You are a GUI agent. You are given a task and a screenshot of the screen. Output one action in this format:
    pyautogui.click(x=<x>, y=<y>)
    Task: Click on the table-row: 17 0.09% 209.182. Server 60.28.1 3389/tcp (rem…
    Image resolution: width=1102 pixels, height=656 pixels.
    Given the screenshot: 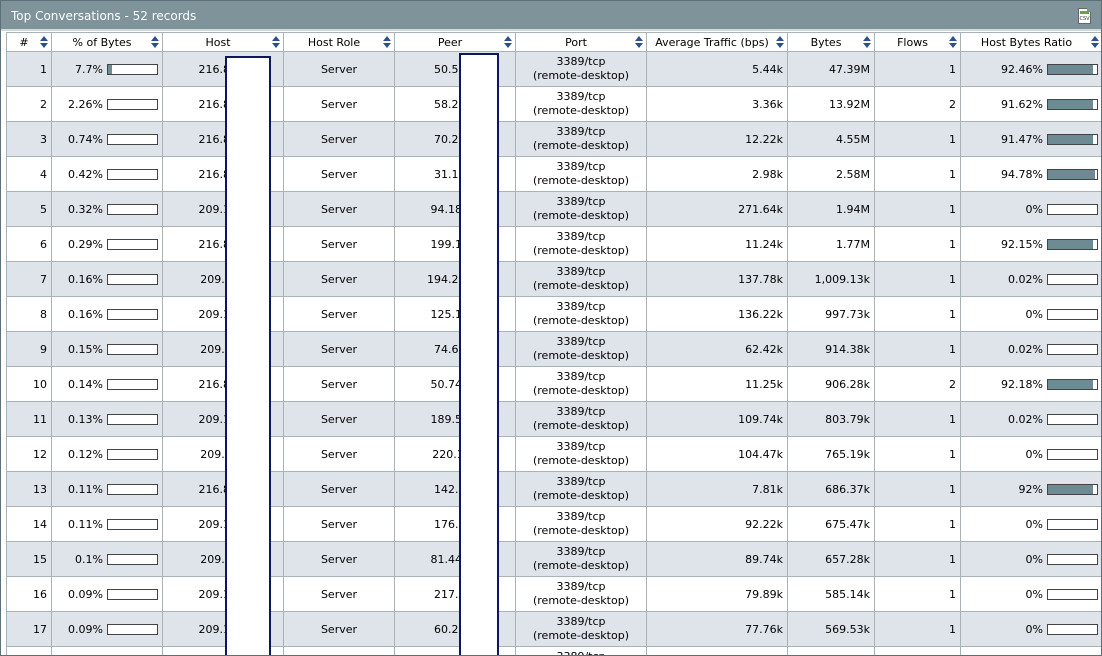 What is the action you would take?
    pyautogui.click(x=553, y=629)
    